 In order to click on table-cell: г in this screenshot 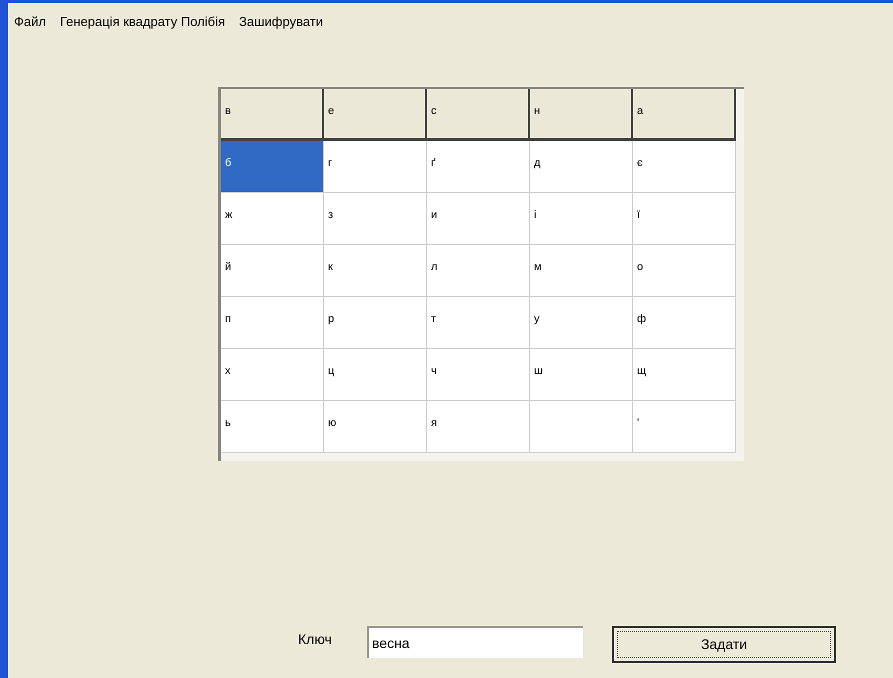, I will do `click(375, 167)`.